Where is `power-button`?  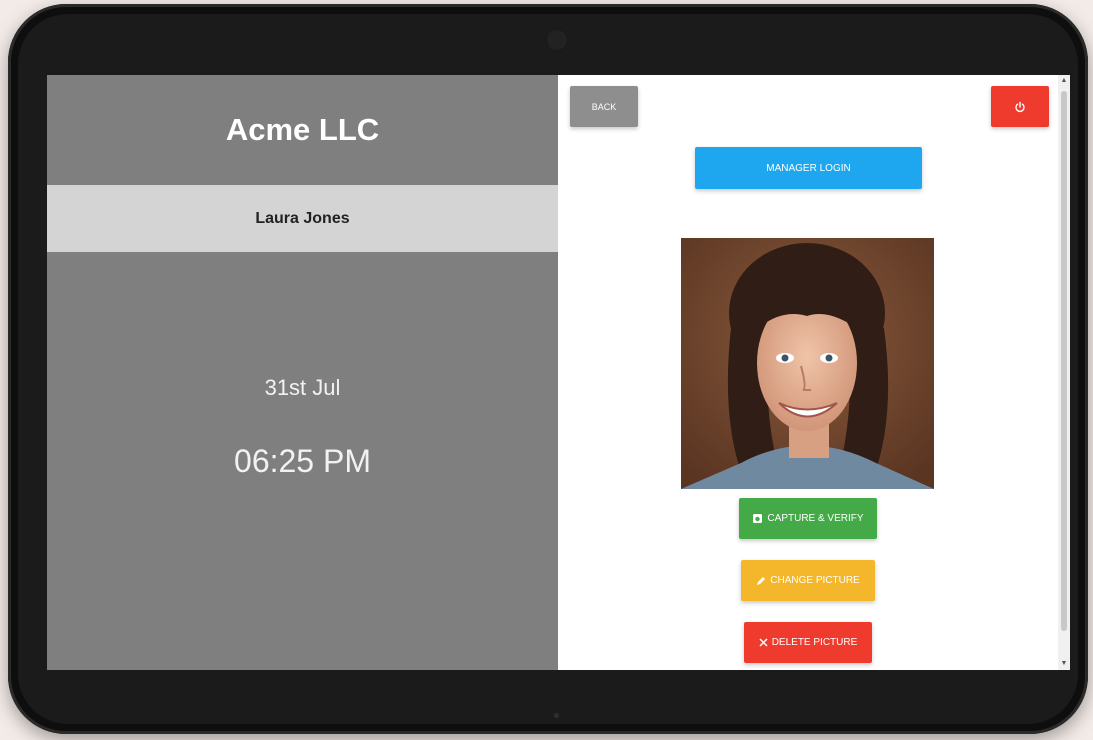 power-button is located at coordinates (1020, 106).